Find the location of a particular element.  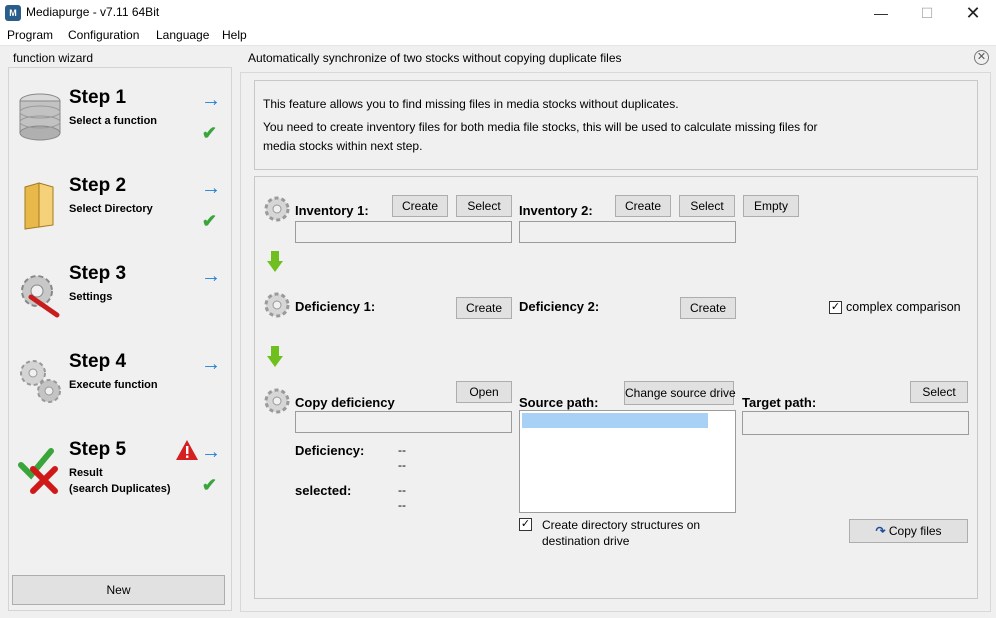

deficiency-2-create-button: Create is located at coordinates (708, 308).